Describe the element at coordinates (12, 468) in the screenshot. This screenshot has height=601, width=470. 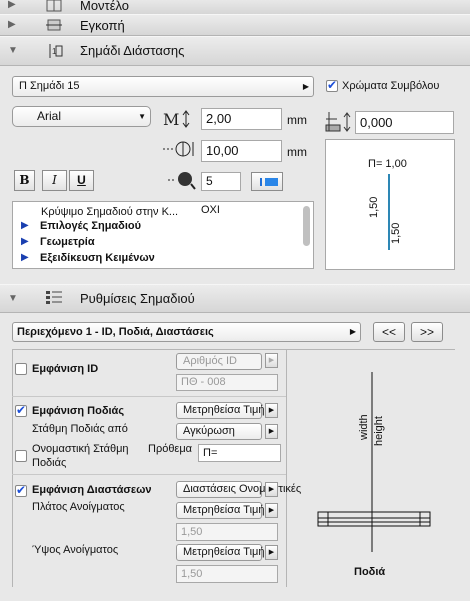
I see `settings-divider-left` at that location.